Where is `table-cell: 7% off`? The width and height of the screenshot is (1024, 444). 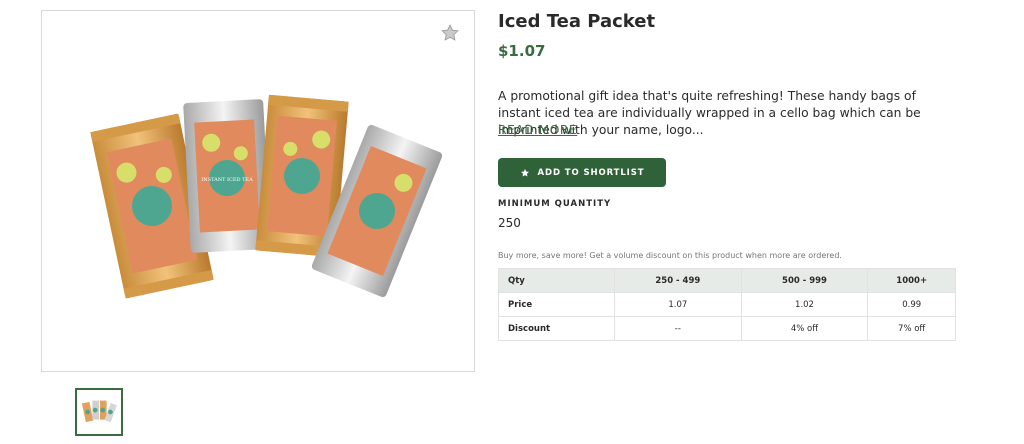 table-cell: 7% off is located at coordinates (911, 328).